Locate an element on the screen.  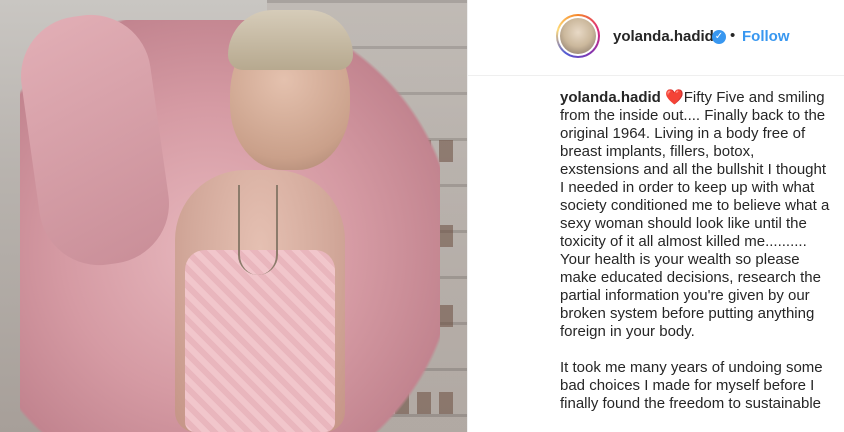
avatar-image is located at coordinates (578, 36).